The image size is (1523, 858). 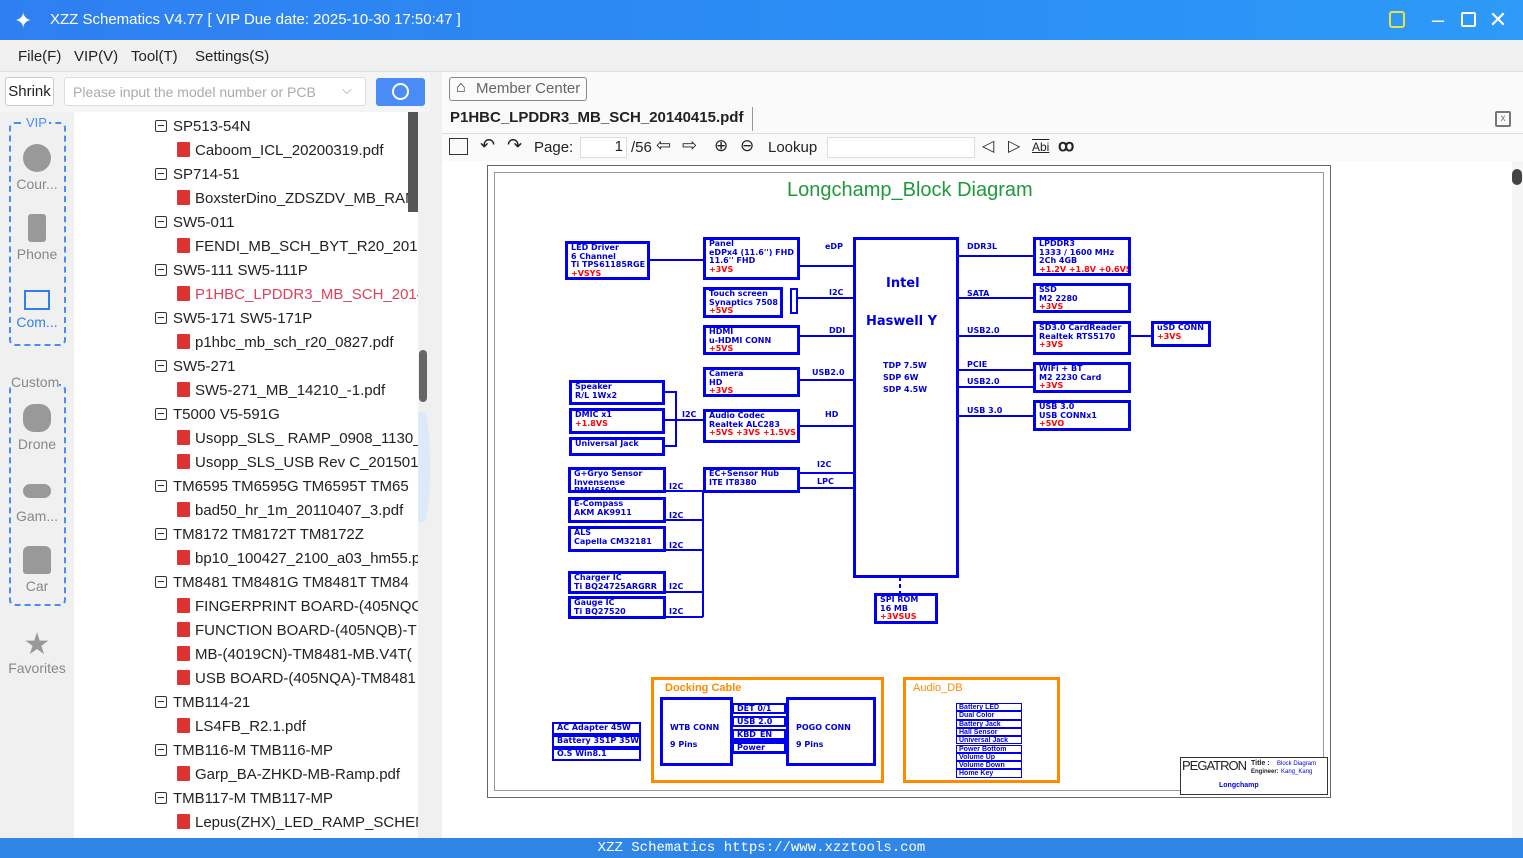 I want to click on bus-label: LPC, so click(x=825, y=481).